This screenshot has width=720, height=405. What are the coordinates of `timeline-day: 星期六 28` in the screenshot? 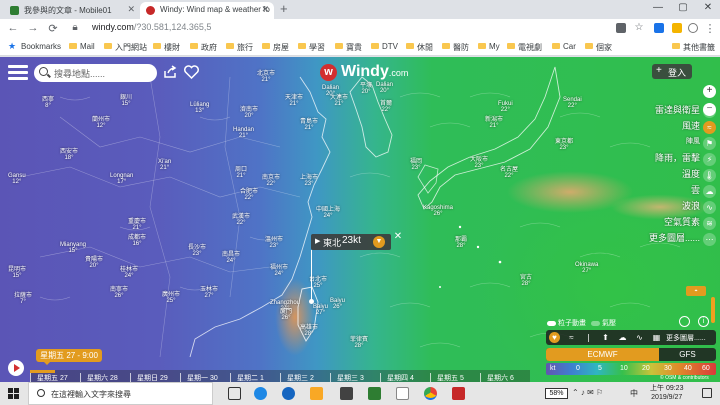 It's located at (99, 377).